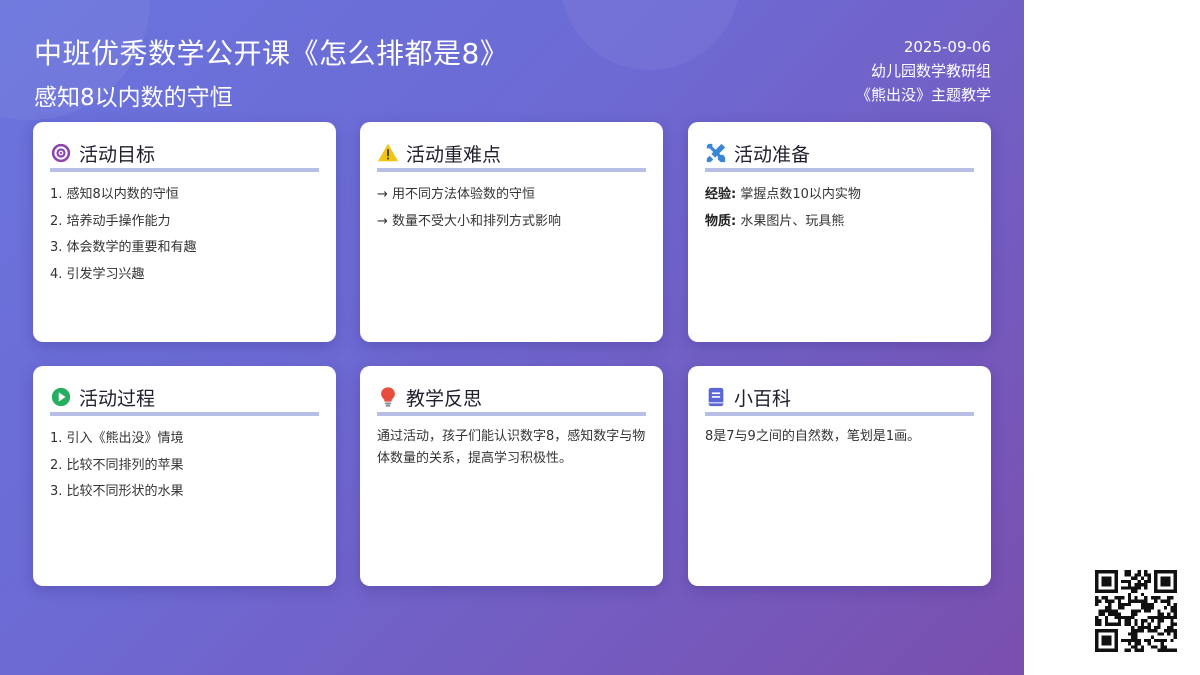 The width and height of the screenshot is (1200, 675). I want to click on card-title: 小百科, so click(763, 398).